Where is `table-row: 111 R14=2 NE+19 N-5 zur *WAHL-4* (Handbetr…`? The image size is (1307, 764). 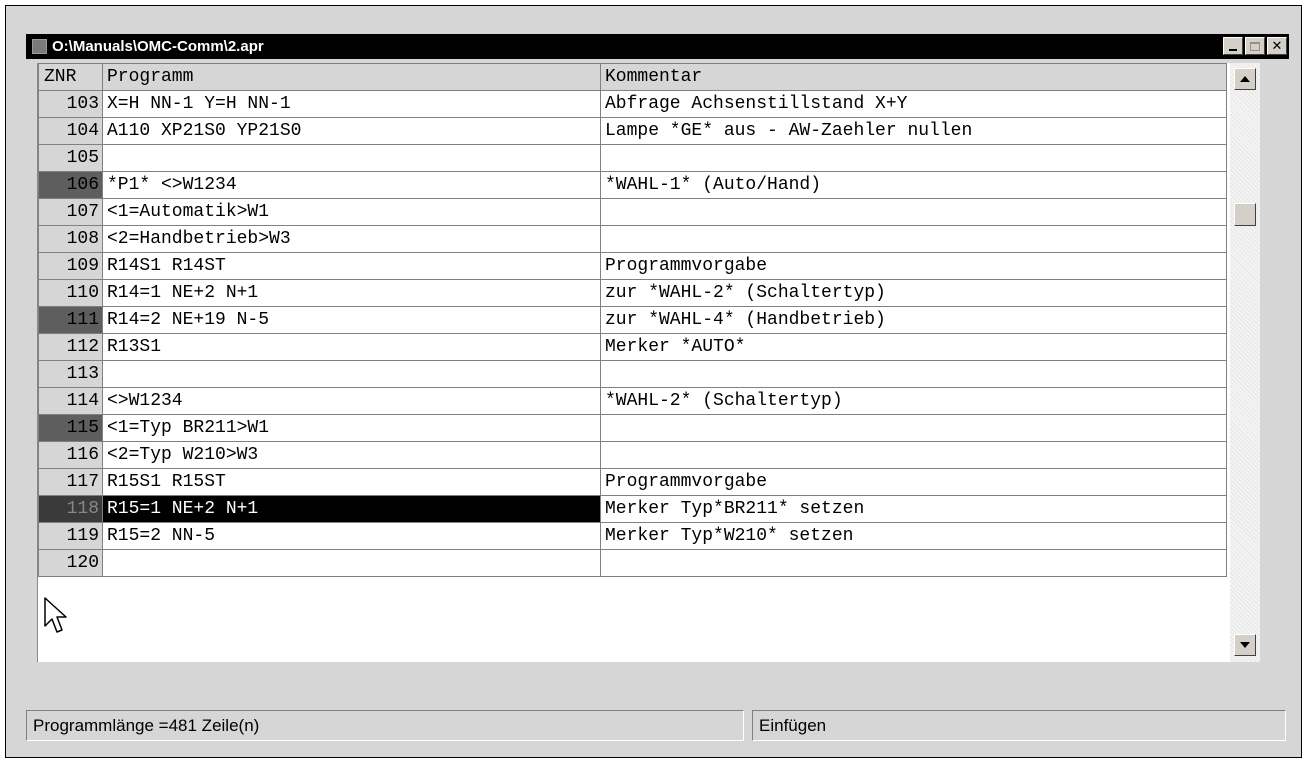 table-row: 111 R14=2 NE+19 N-5 zur *WAHL-4* (Handbetr… is located at coordinates (632, 320).